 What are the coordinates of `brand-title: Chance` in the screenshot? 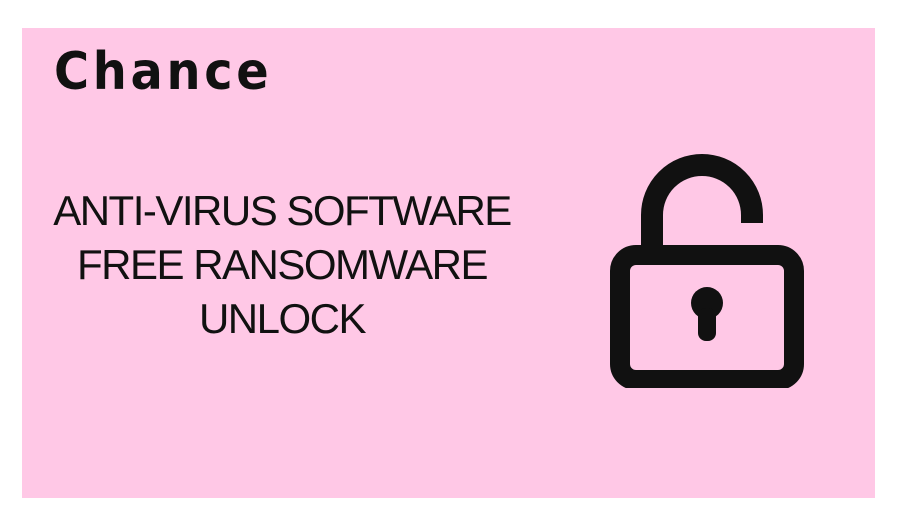 It's located at (163, 72).